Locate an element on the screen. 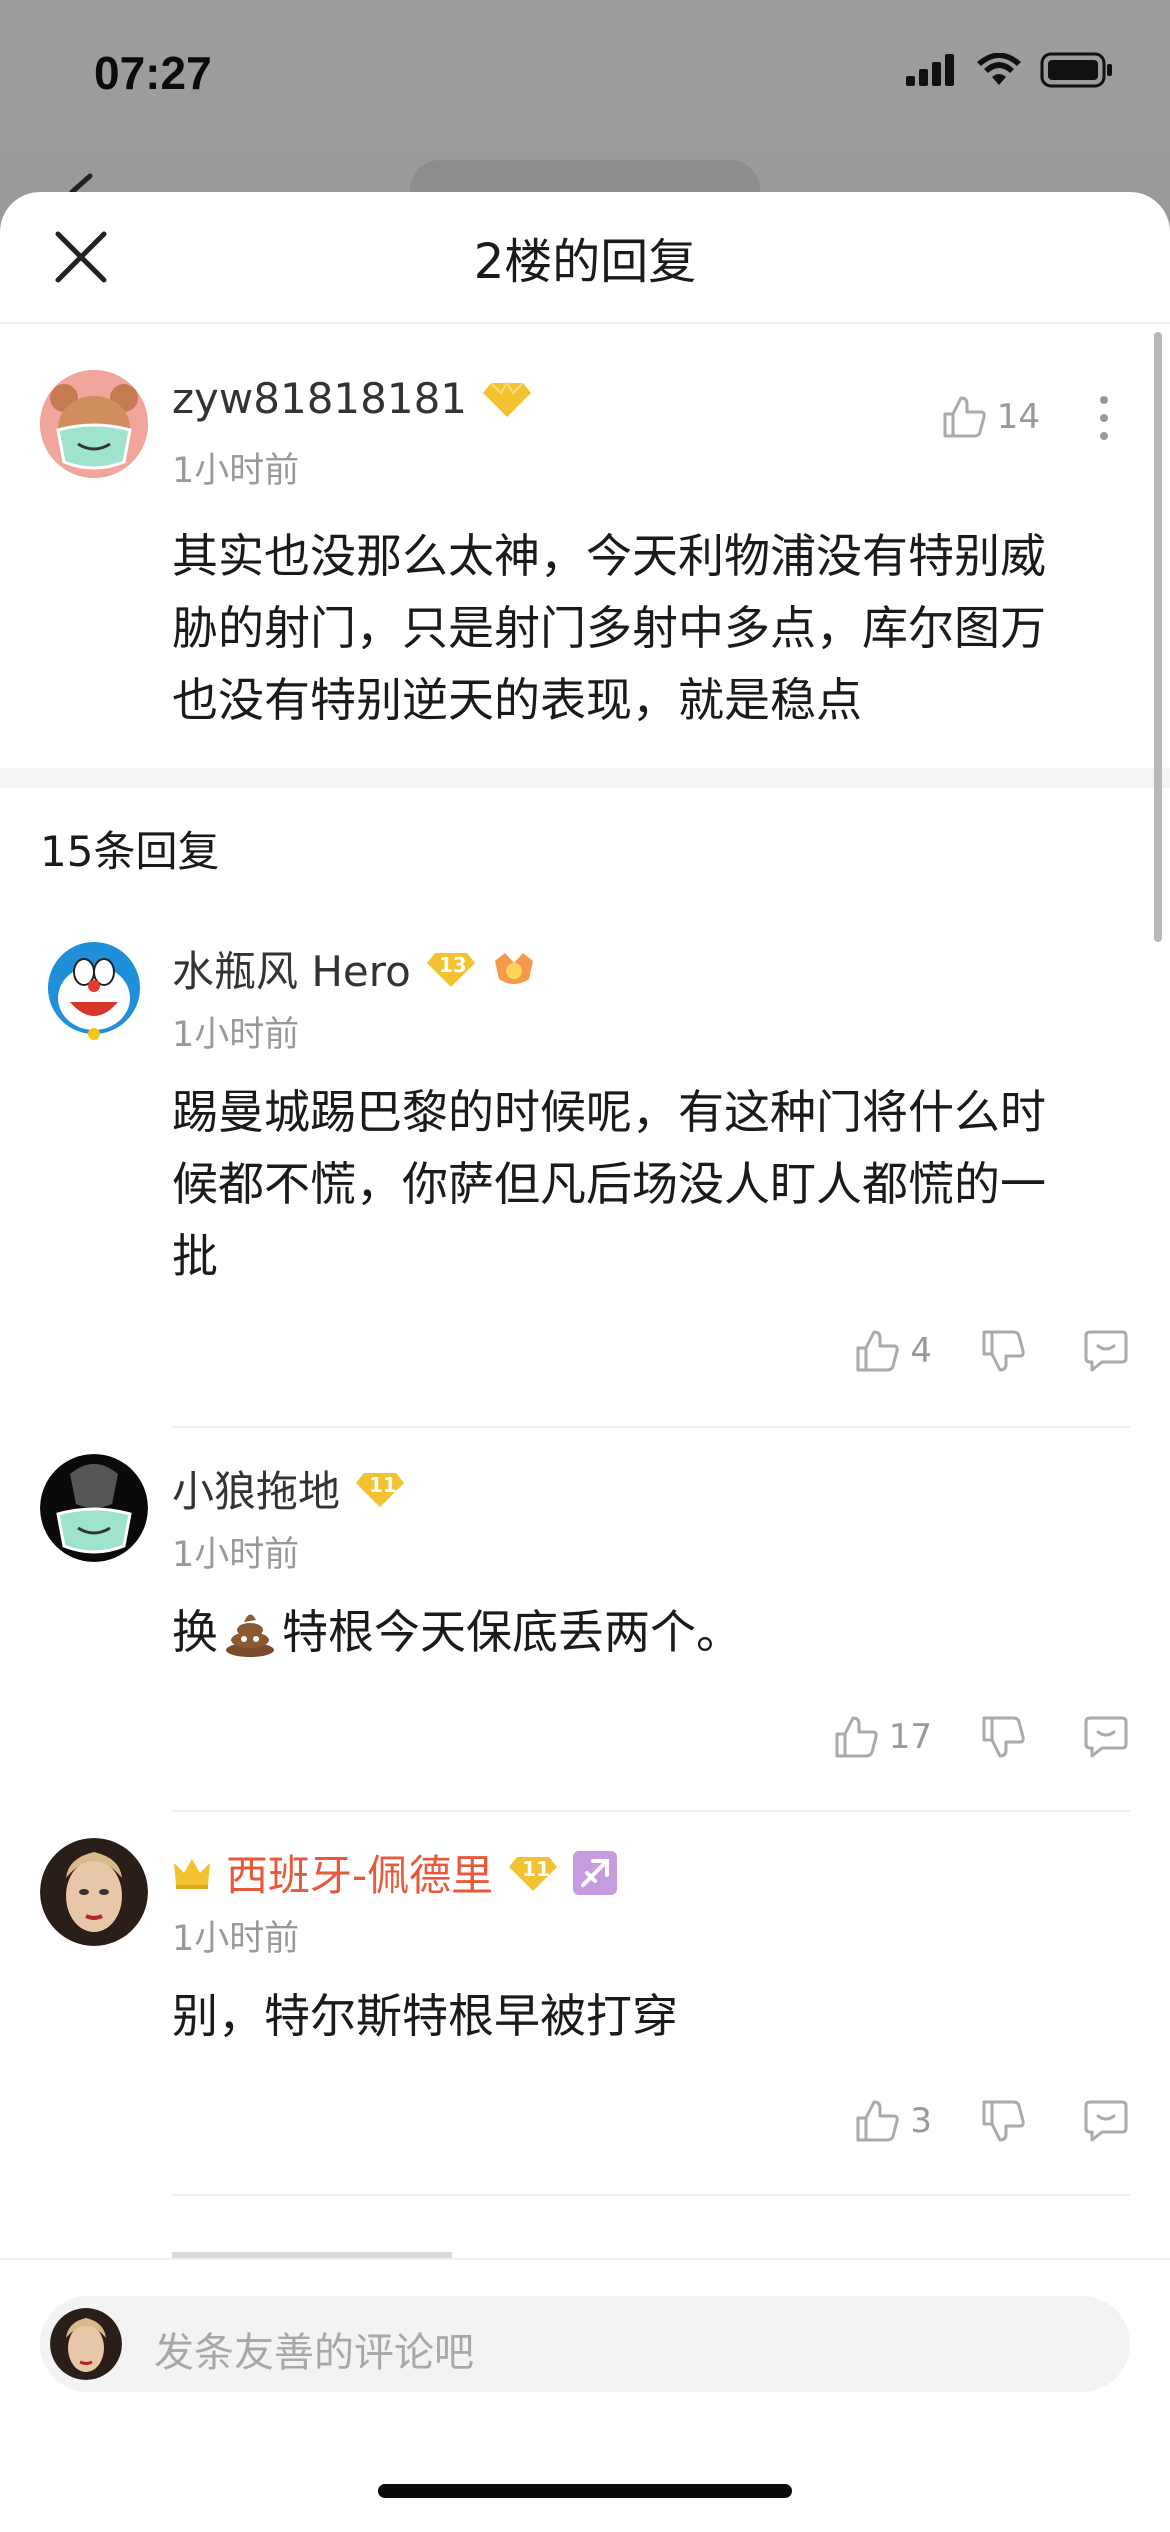 This screenshot has height=2532, width=1170. like-button: 3 is located at coordinates (893, 2121).